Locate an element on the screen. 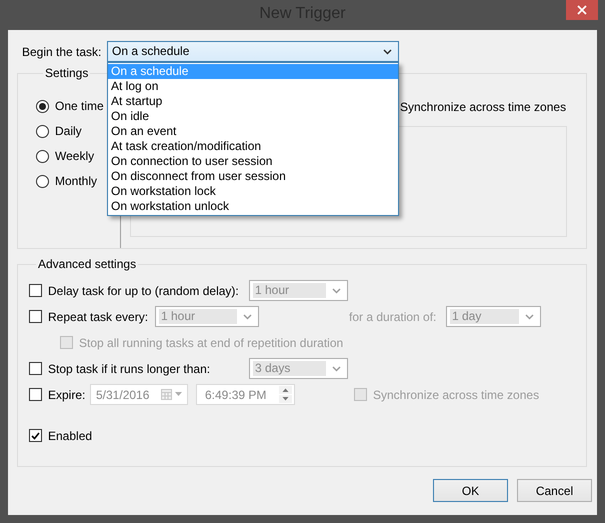  checkbox-label: Stop all running tasks at end of repetition duration is located at coordinates (211, 343).